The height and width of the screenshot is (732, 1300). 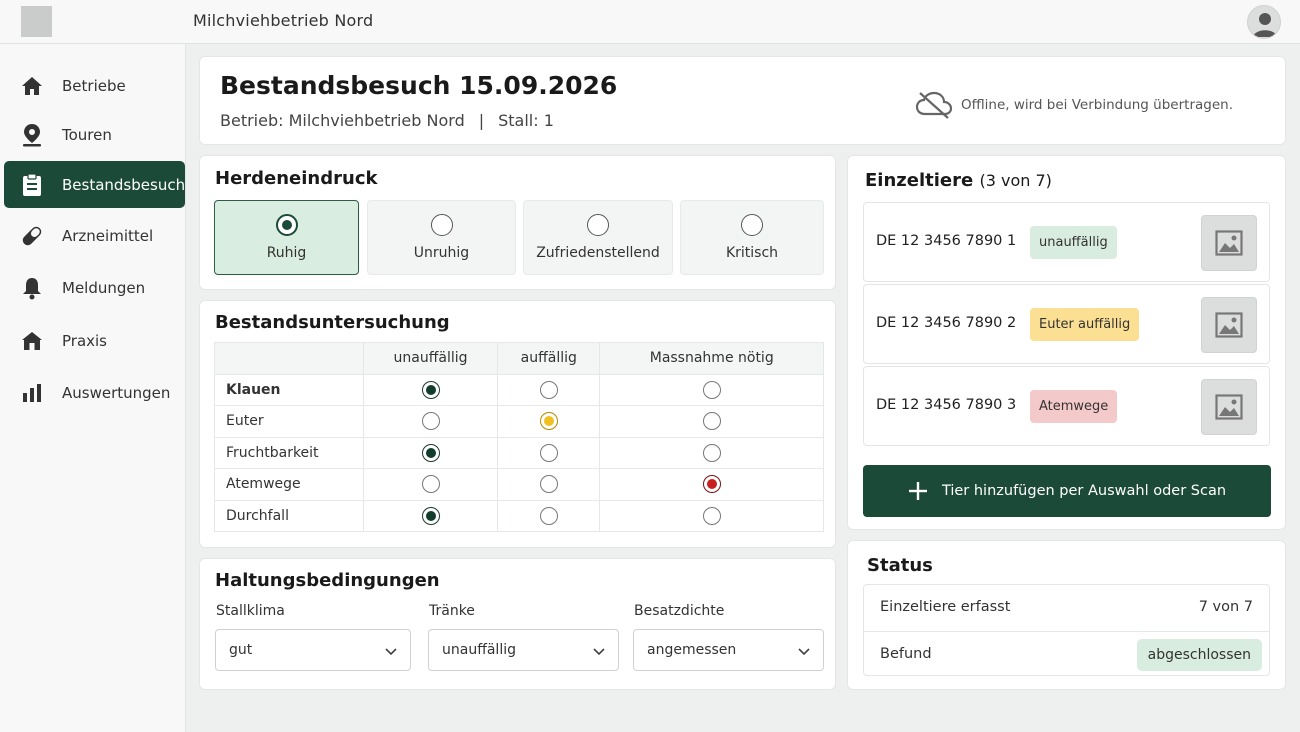 I want to click on sidebar-item-label: Betriebe, so click(x=94, y=85).